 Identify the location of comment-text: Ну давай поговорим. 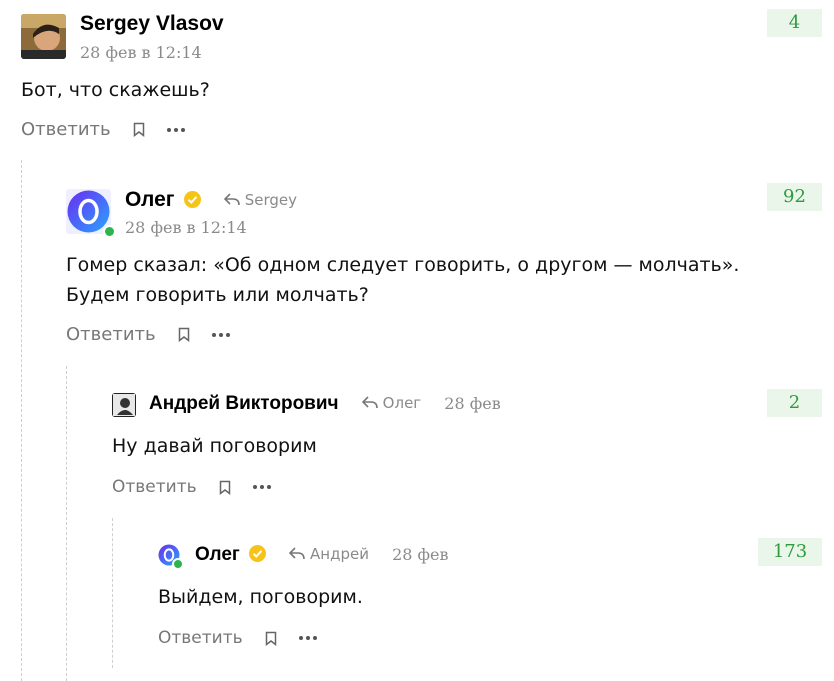
(214, 446).